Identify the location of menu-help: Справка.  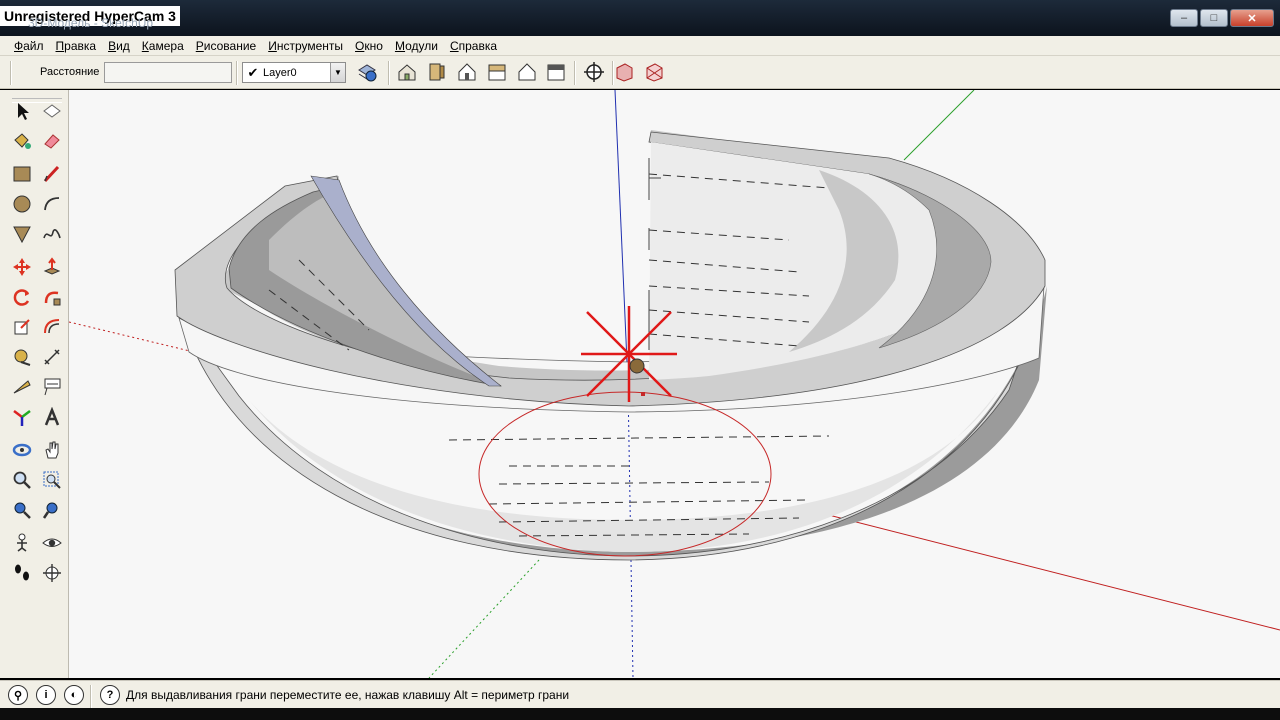
(473, 46).